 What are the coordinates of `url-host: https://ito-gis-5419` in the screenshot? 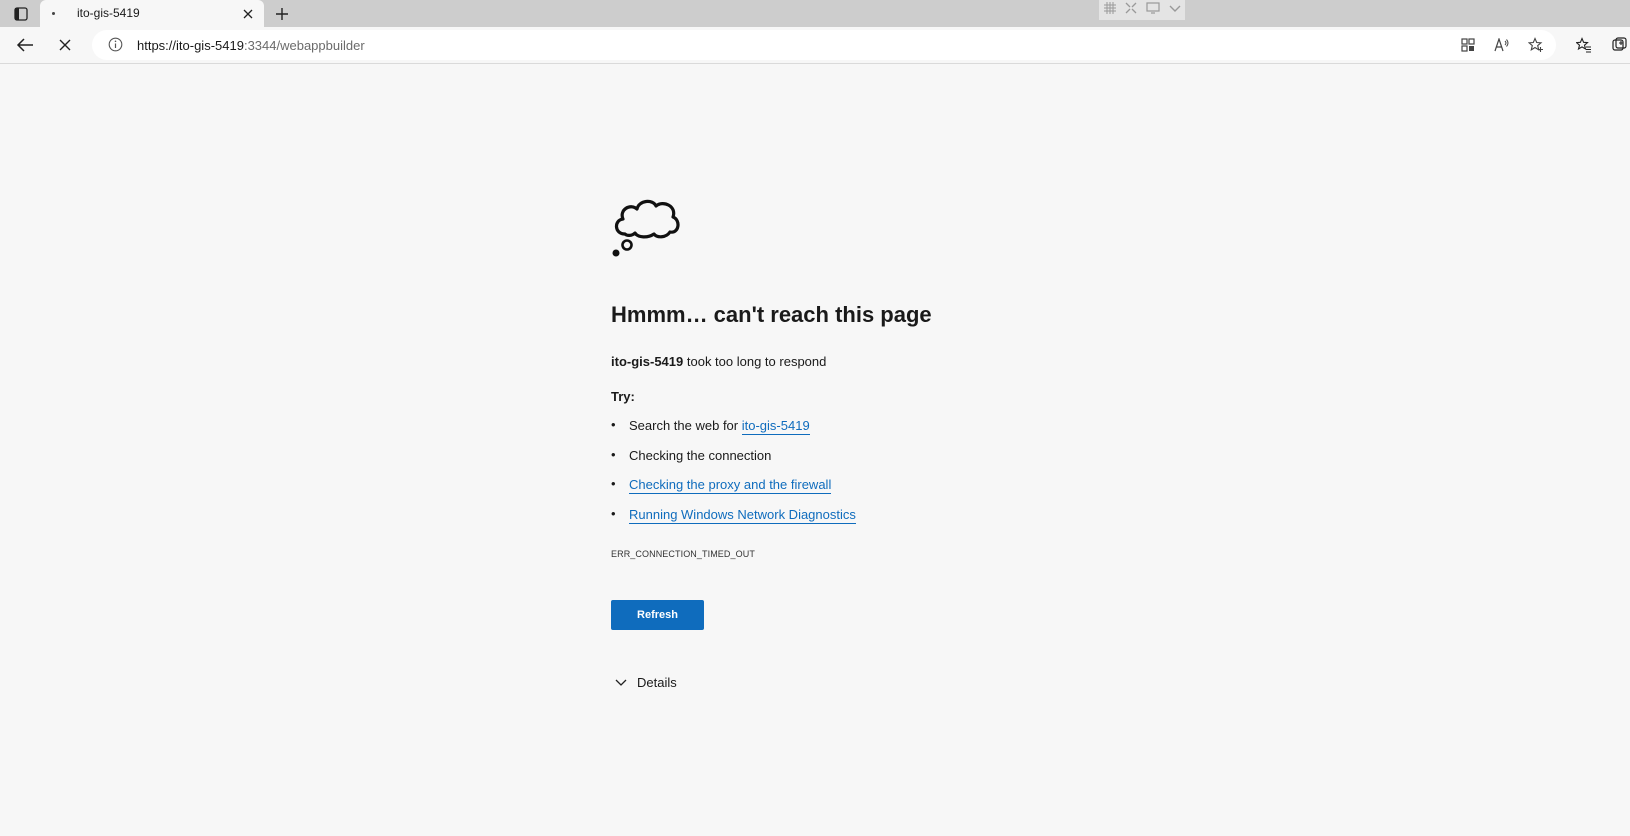 It's located at (190, 45).